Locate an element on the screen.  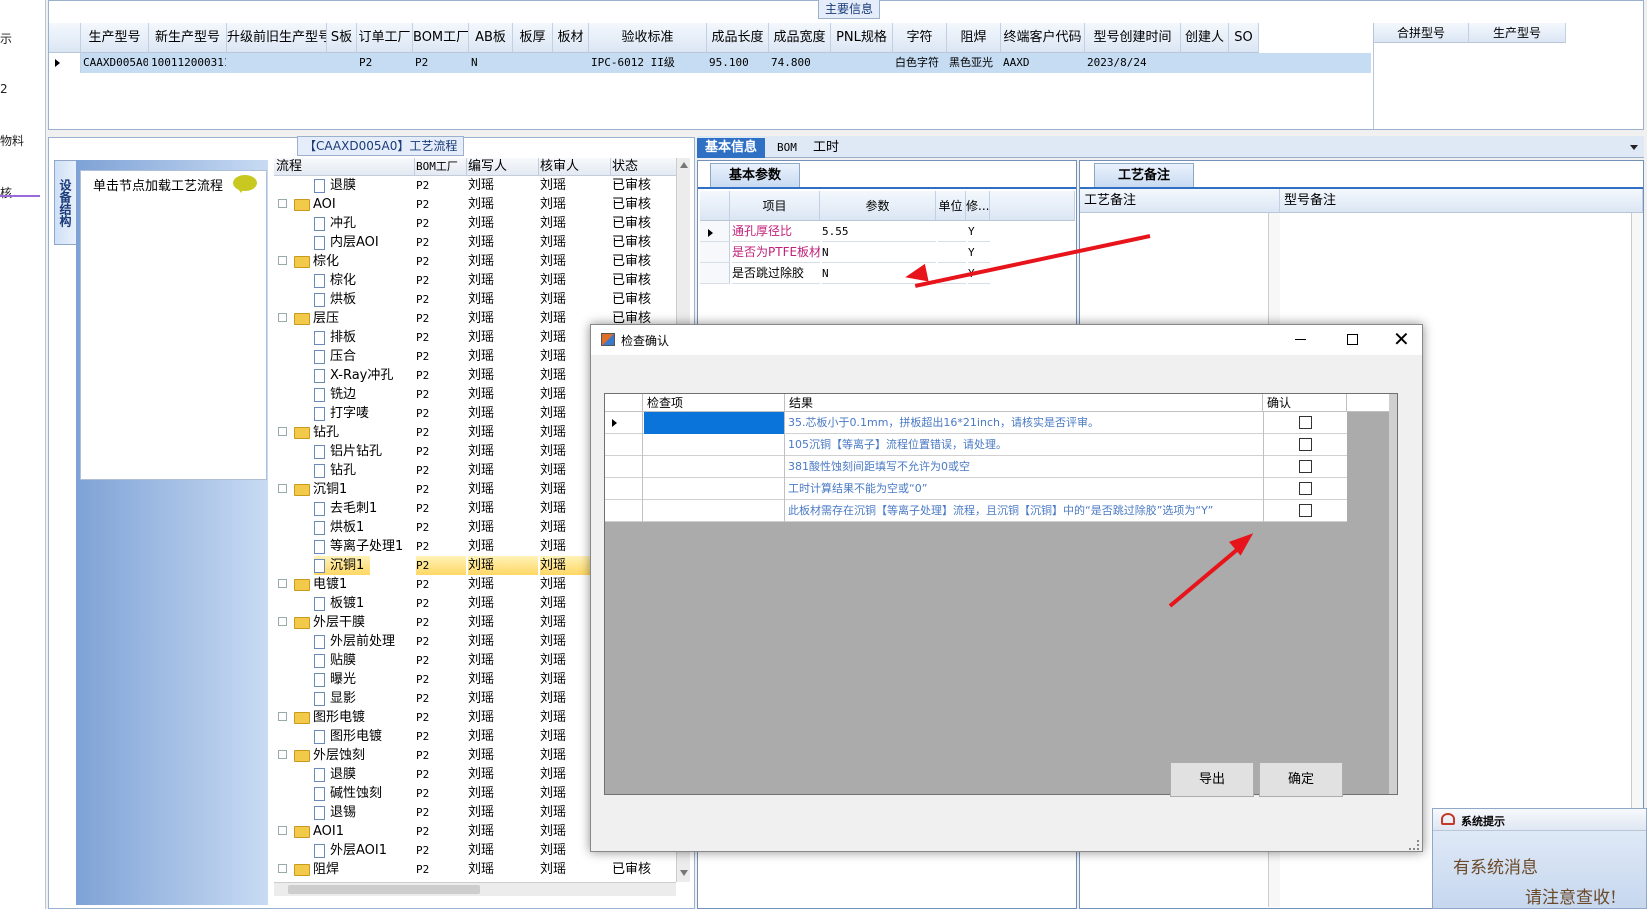
tree-node: 内层AOI is located at coordinates (349, 242).